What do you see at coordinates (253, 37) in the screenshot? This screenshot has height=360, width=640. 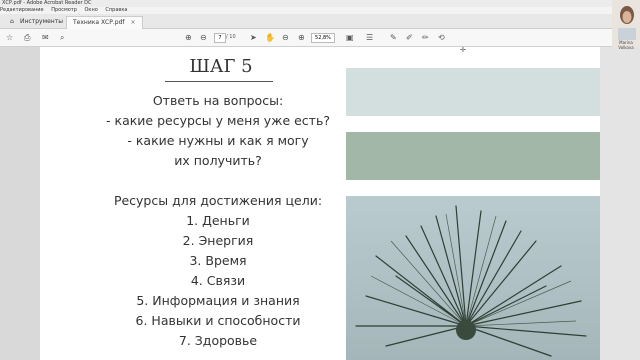 I see `cursor-icon: ➤` at bounding box center [253, 37].